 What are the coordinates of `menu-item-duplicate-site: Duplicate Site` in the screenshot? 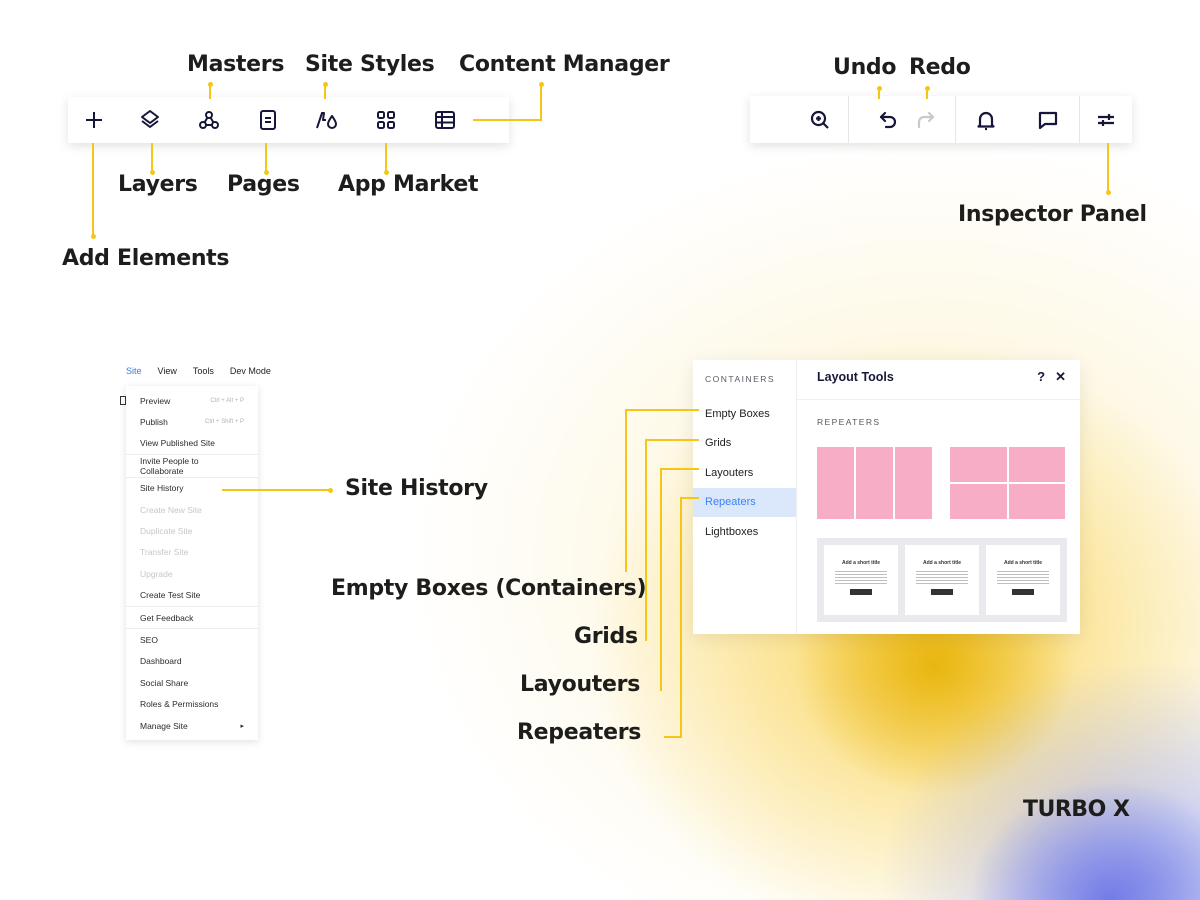 It's located at (192, 530).